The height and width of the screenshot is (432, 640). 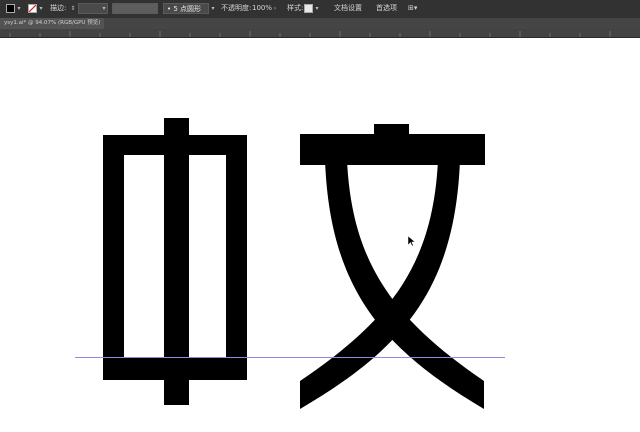 What do you see at coordinates (275, 8) in the screenshot?
I see `chevron-right-icon: ›` at bounding box center [275, 8].